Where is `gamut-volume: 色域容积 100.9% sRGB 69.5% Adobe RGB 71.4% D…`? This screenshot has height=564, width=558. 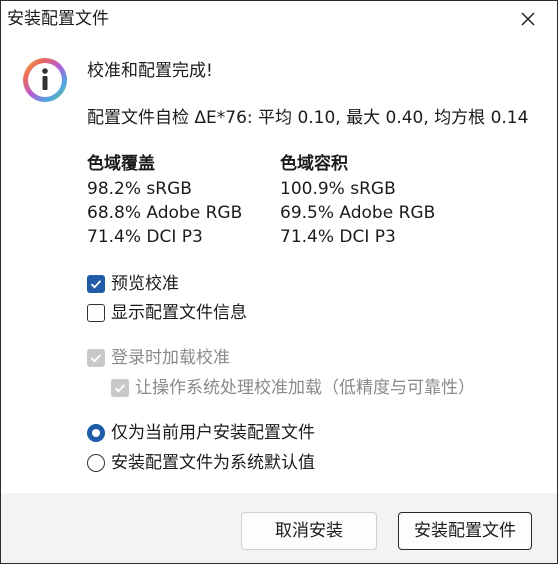
gamut-volume: 色域容积 100.9% sRGB 69.5% Adobe RGB 71.4% D… is located at coordinates (357, 201).